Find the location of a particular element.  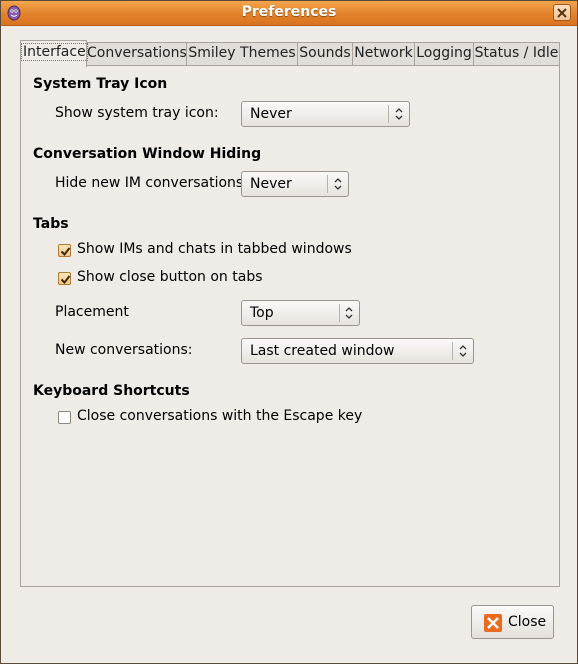

close-button-on-tabs-label: Show close button on tabs is located at coordinates (170, 277).